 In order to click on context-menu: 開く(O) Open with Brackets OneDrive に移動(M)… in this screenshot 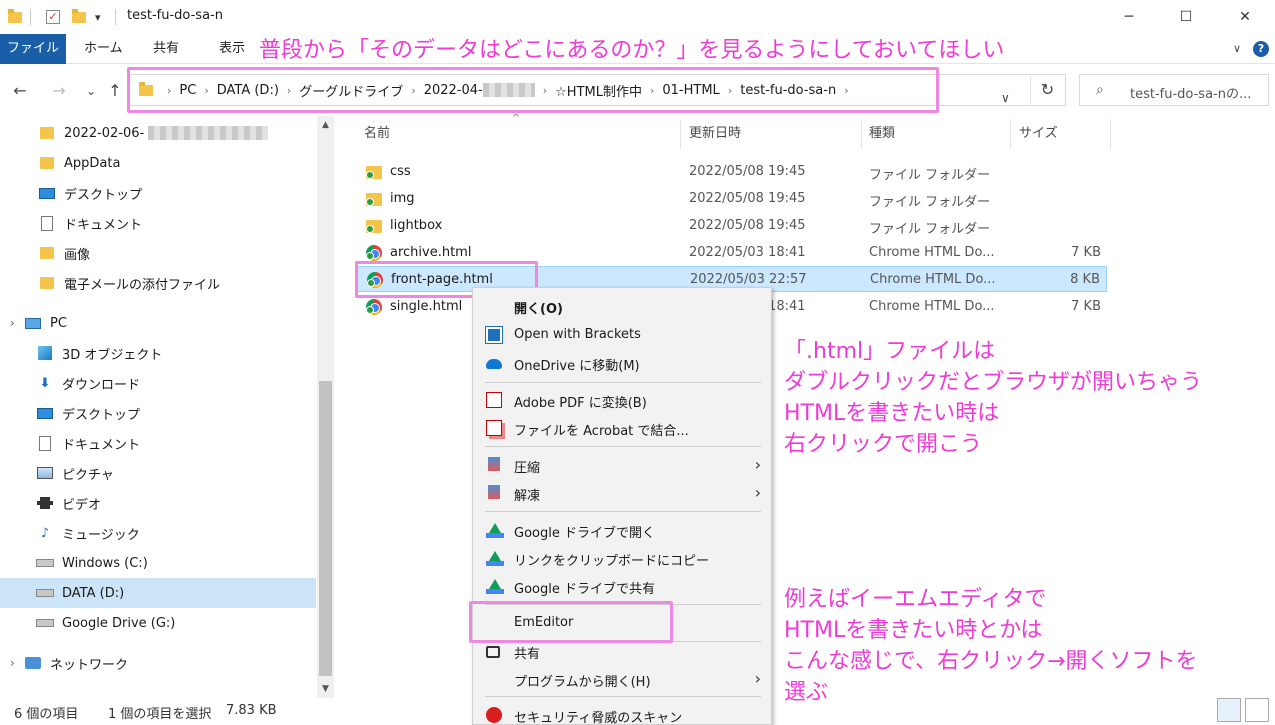, I will do `click(622, 506)`.